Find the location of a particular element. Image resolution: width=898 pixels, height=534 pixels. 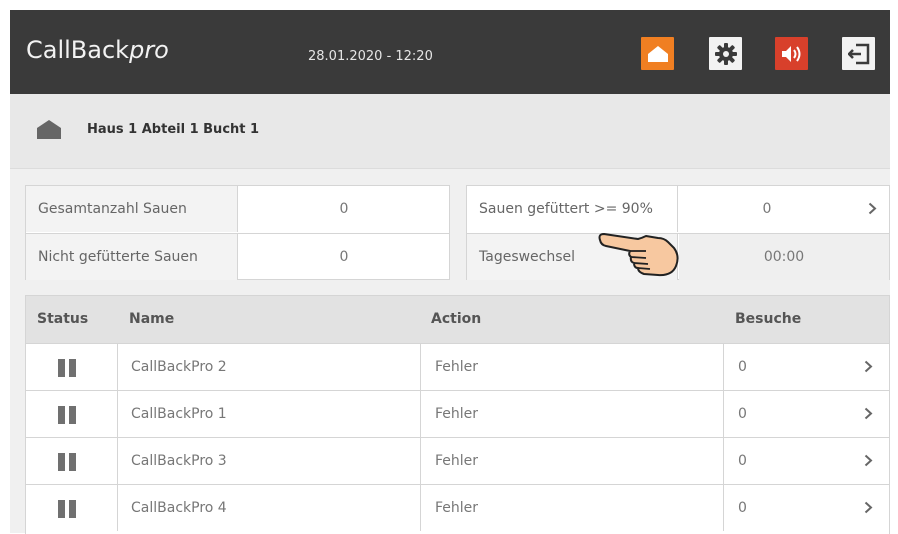

table-row: CallBackPro 3 Fehler 0 is located at coordinates (457, 460).